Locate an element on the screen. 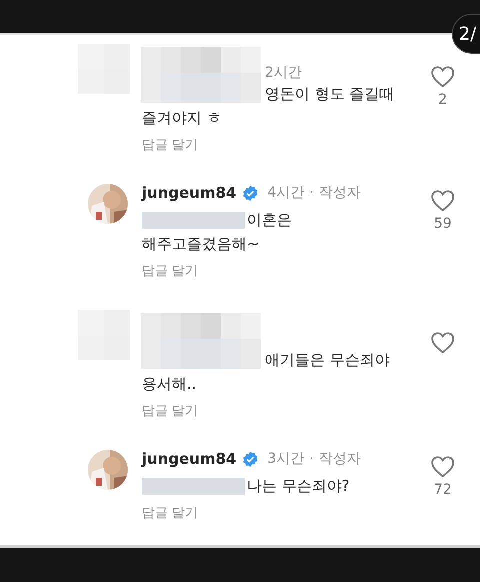  comment-text: 즐겨야지 ㅎ is located at coordinates (182, 118).